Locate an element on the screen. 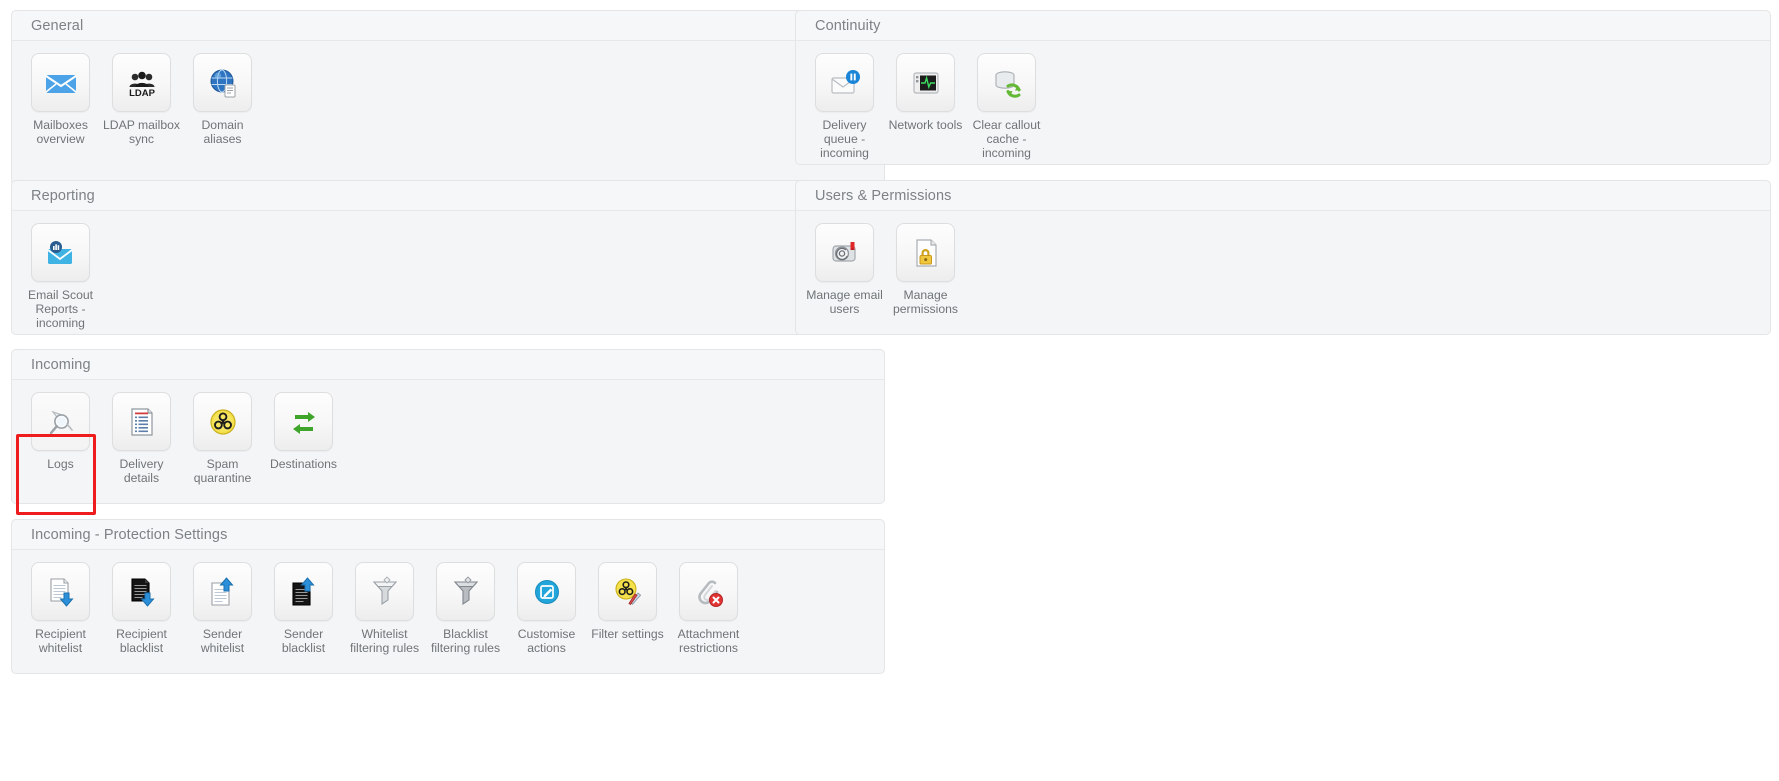  tile-label: Email Scout Reports - incoming is located at coordinates (60, 309).